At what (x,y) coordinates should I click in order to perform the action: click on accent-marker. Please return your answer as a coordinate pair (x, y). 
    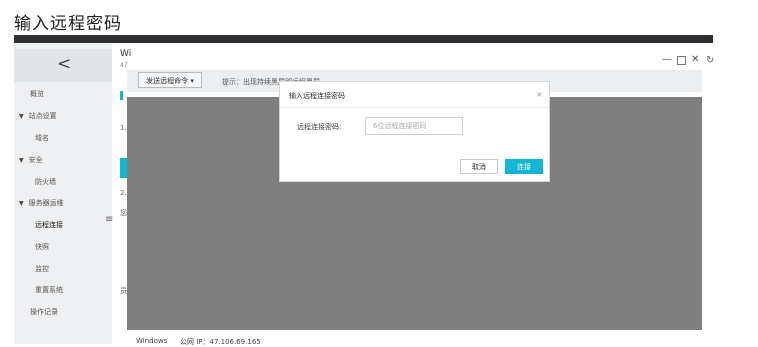
    Looking at the image, I should click on (121, 95).